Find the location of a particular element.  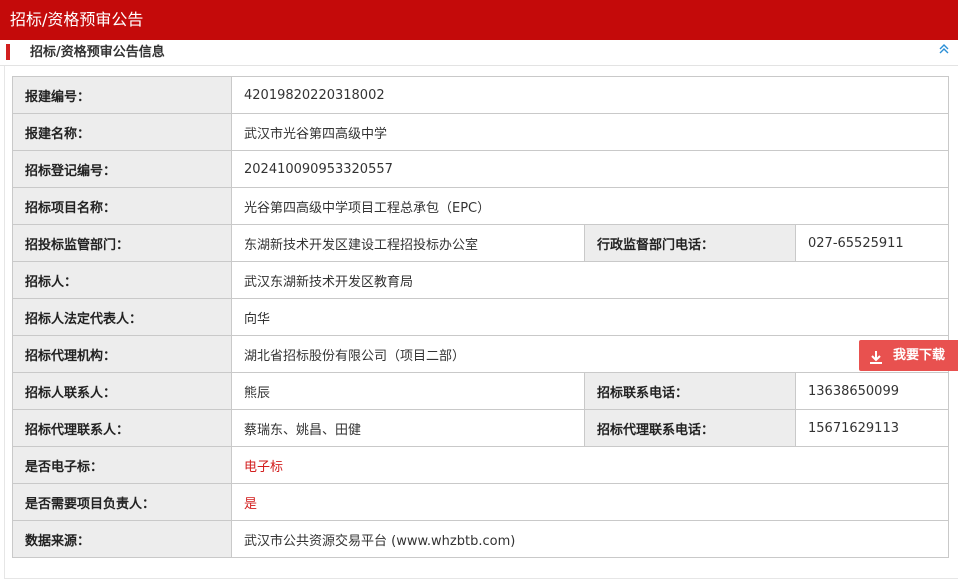

table-row: 报建名称： 武汉市光谷第四高级中学 is located at coordinates (480, 132).